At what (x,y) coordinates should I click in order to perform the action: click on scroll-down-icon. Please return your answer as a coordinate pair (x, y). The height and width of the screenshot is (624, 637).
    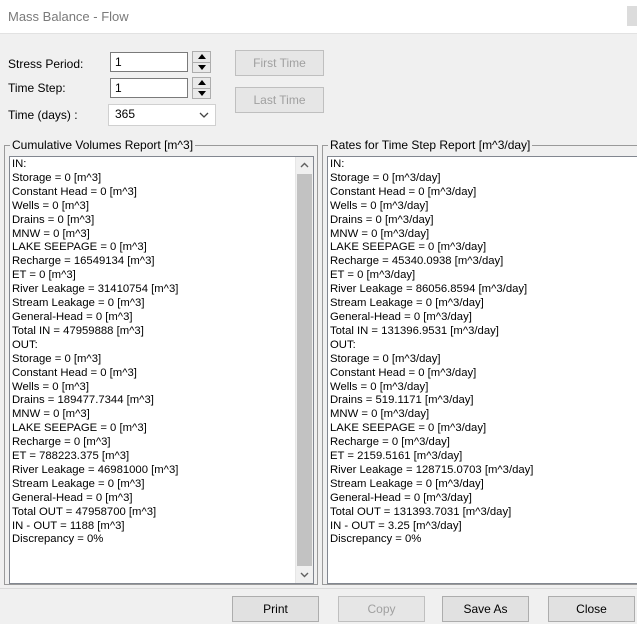
    Looking at the image, I should click on (304, 574).